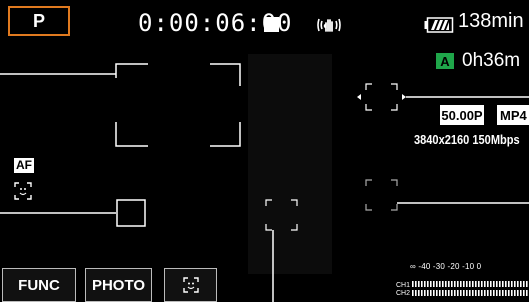 Image resolution: width=529 pixels, height=302 pixels. I want to click on audio-ch1-label: CH1, so click(403, 285).